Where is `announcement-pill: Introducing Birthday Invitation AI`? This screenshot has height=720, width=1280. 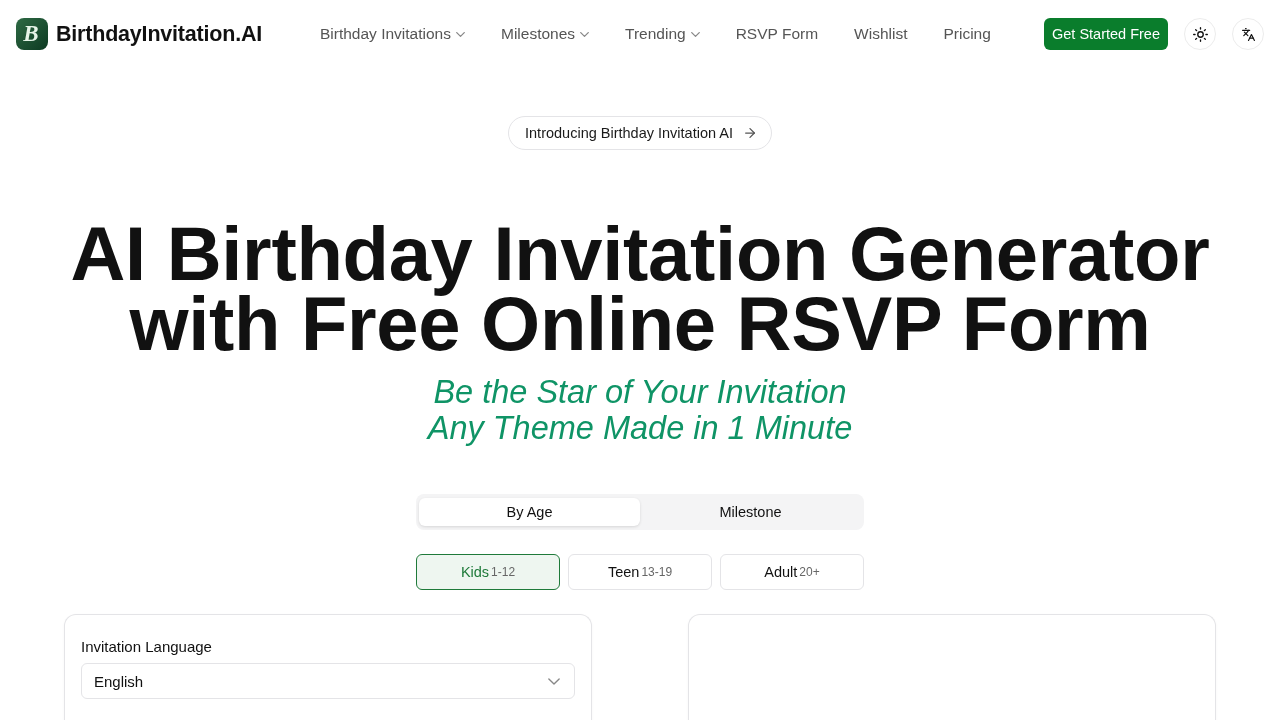 announcement-pill: Introducing Birthday Invitation AI is located at coordinates (640, 133).